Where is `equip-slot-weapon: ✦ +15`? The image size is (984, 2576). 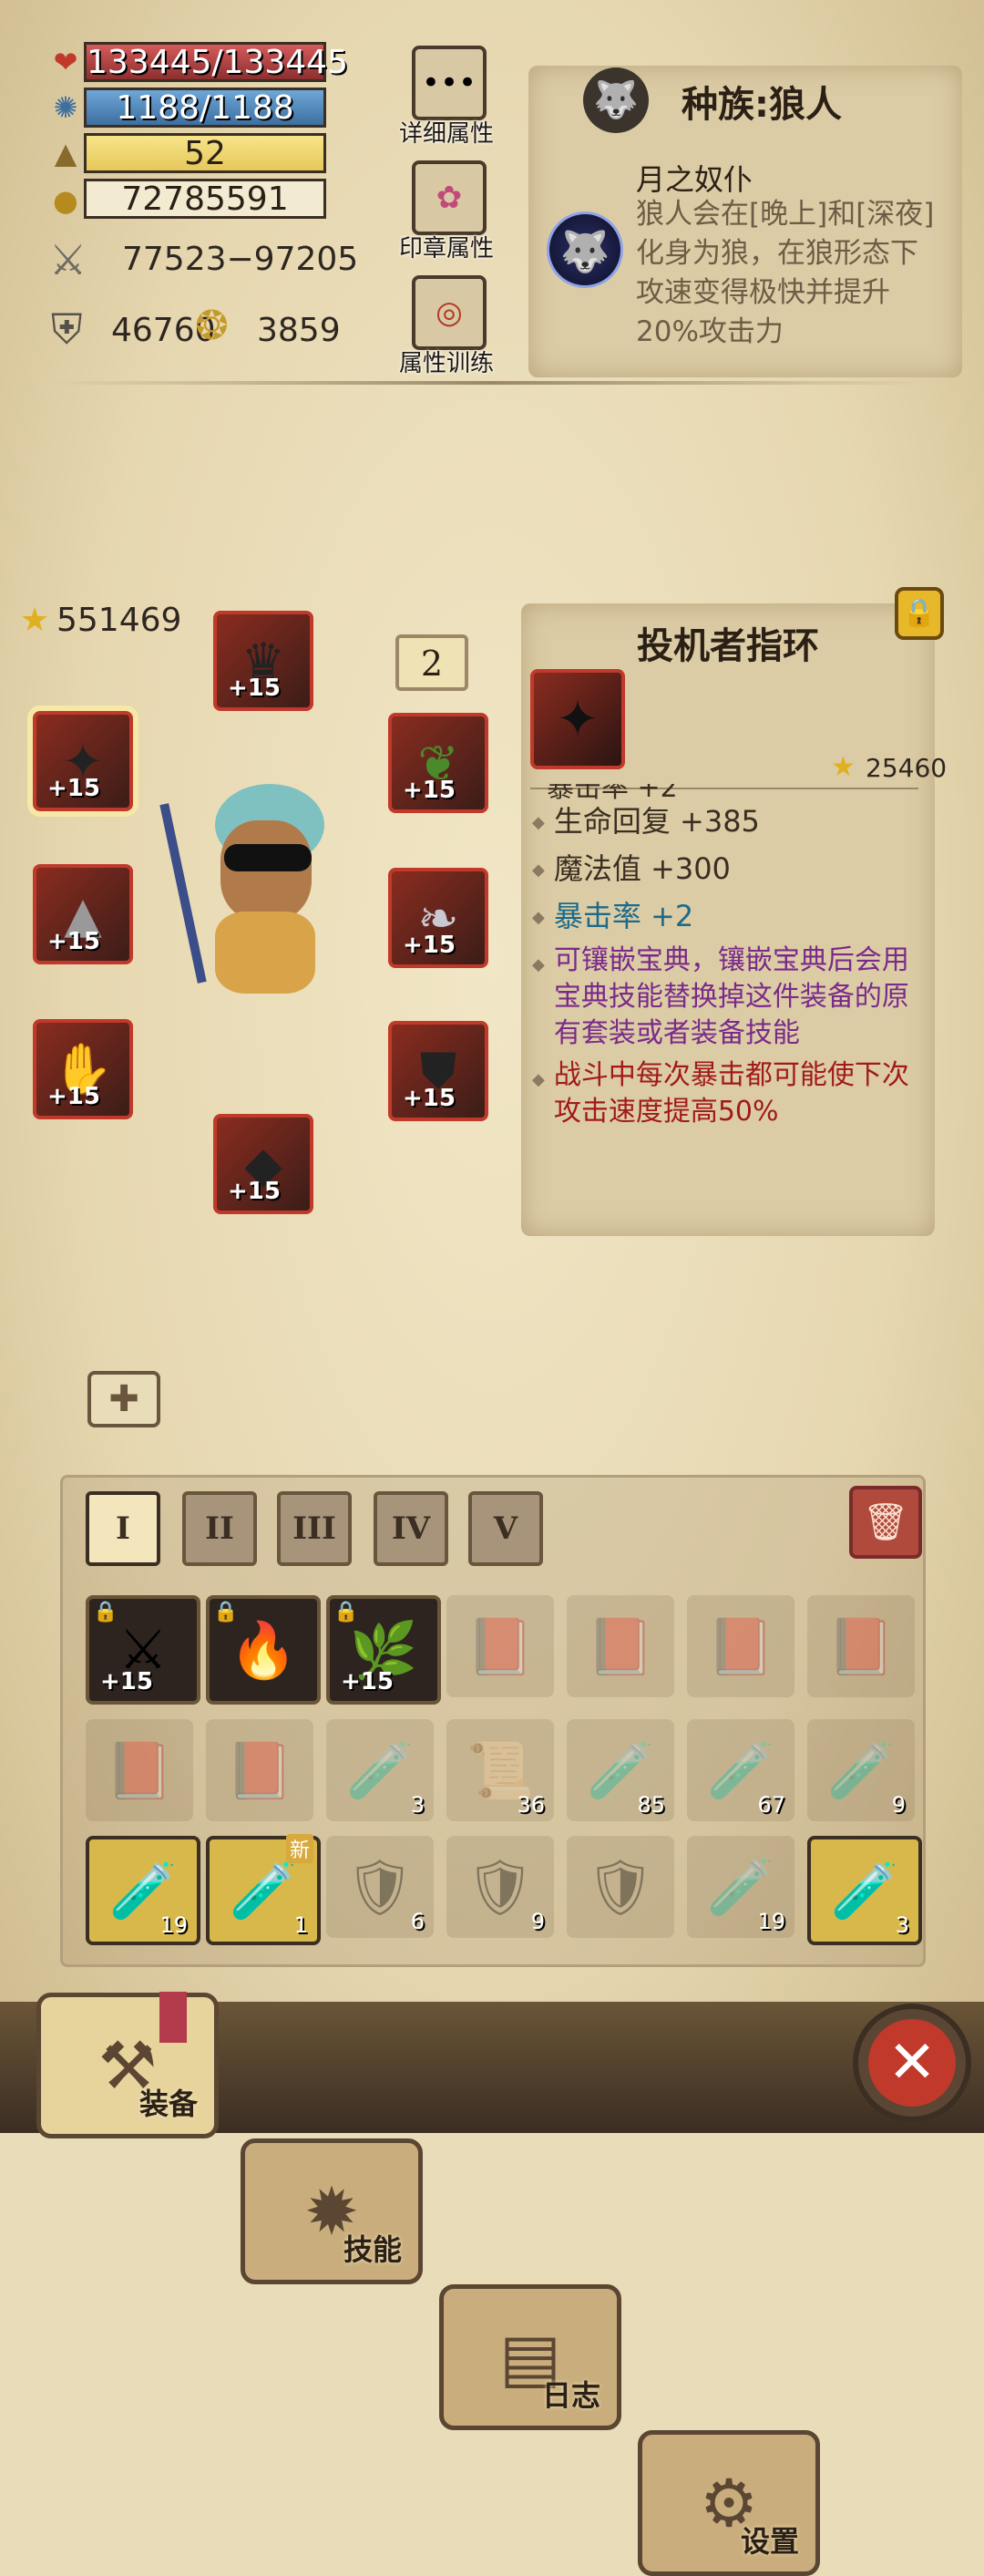 equip-slot-weapon: ✦ +15 is located at coordinates (83, 761).